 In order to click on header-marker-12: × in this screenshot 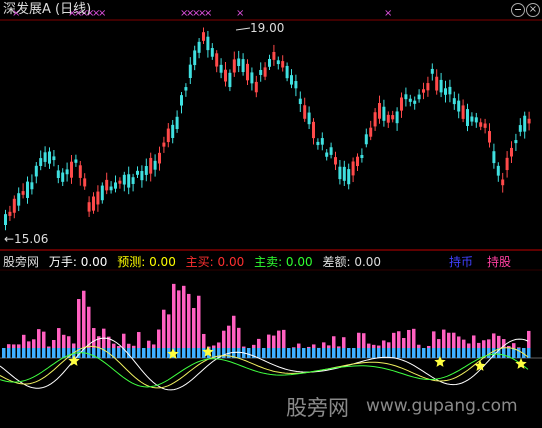, I will do `click(240, 13)`.